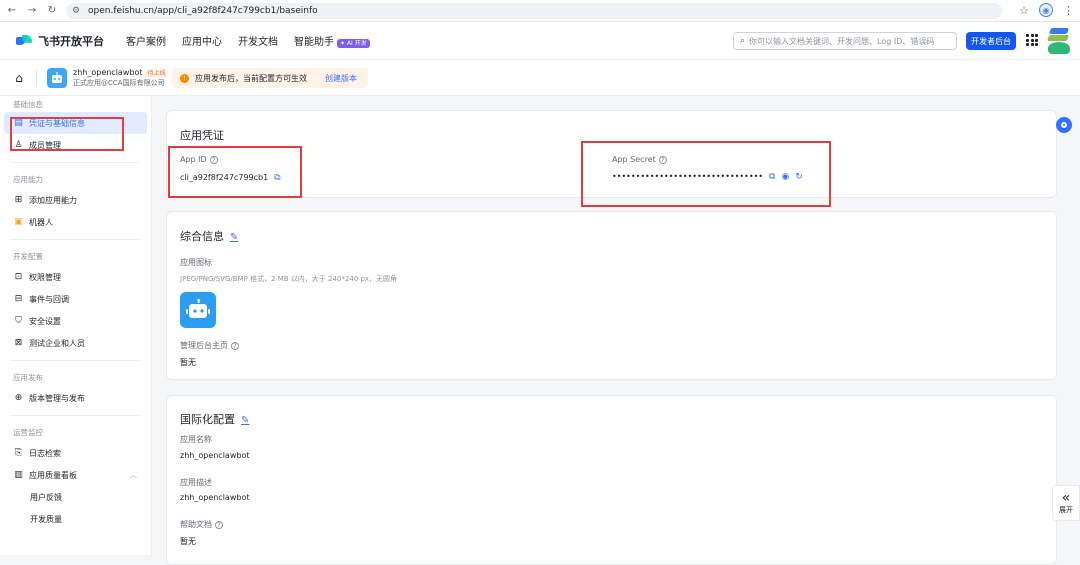  What do you see at coordinates (75, 497) in the screenshot?
I see `sidebar-subitem-feedback: 用户反馈` at bounding box center [75, 497].